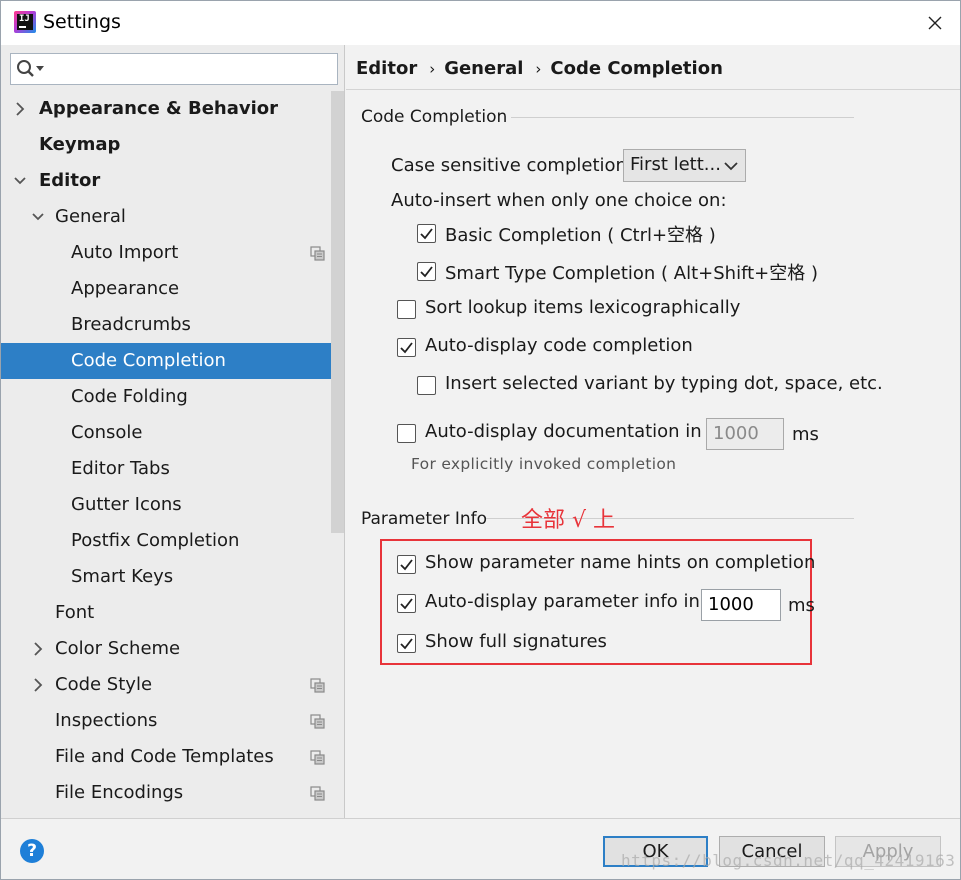 Image resolution: width=961 pixels, height=880 pixels. I want to click on tree-item-breadcrumbs: Breadcrumbs, so click(166, 325).